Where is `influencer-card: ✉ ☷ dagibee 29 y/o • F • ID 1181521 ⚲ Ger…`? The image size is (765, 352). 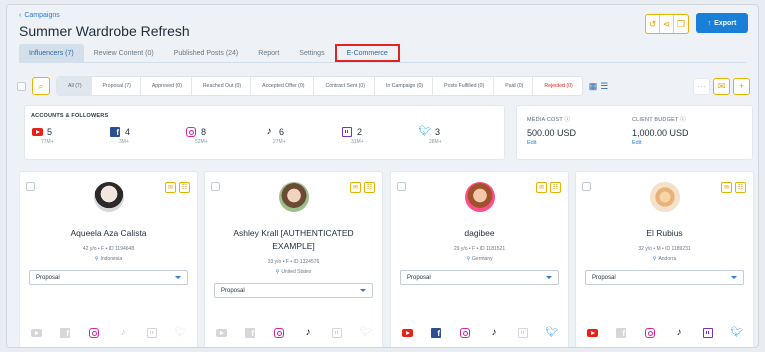 influencer-card: ✉ ☷ dagibee 29 y/o • F • ID 1181521 ⚲ Ger… is located at coordinates (479, 259).